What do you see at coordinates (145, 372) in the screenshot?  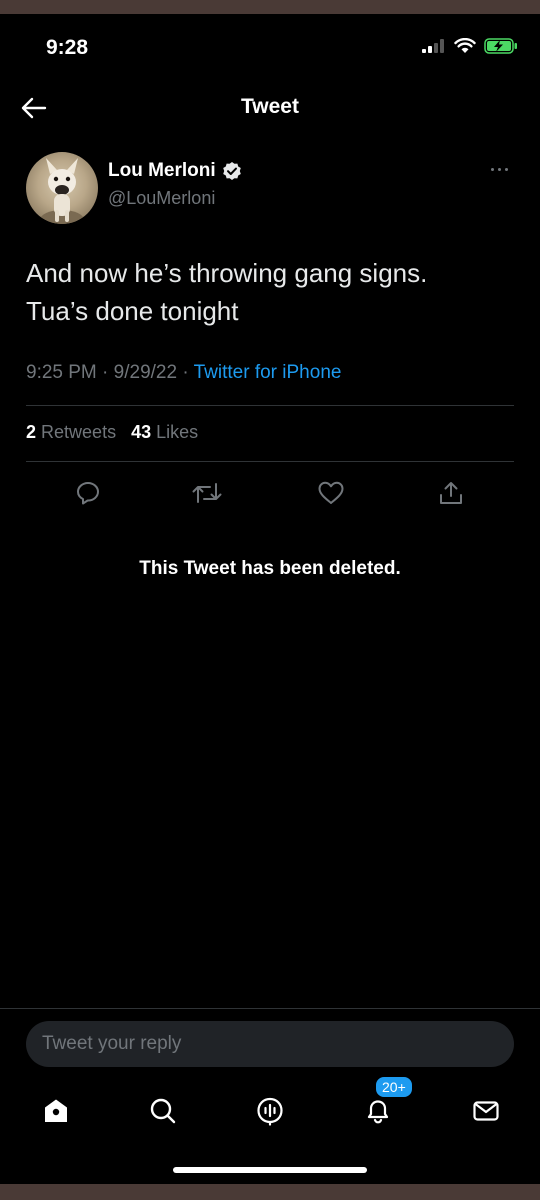 I see `tweet-date: 9/29/22` at bounding box center [145, 372].